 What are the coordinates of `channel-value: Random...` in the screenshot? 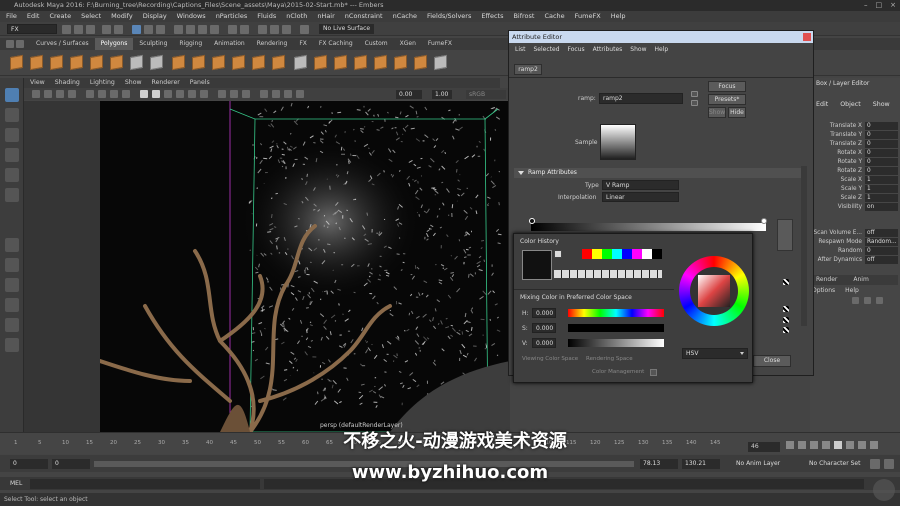 It's located at (881, 242).